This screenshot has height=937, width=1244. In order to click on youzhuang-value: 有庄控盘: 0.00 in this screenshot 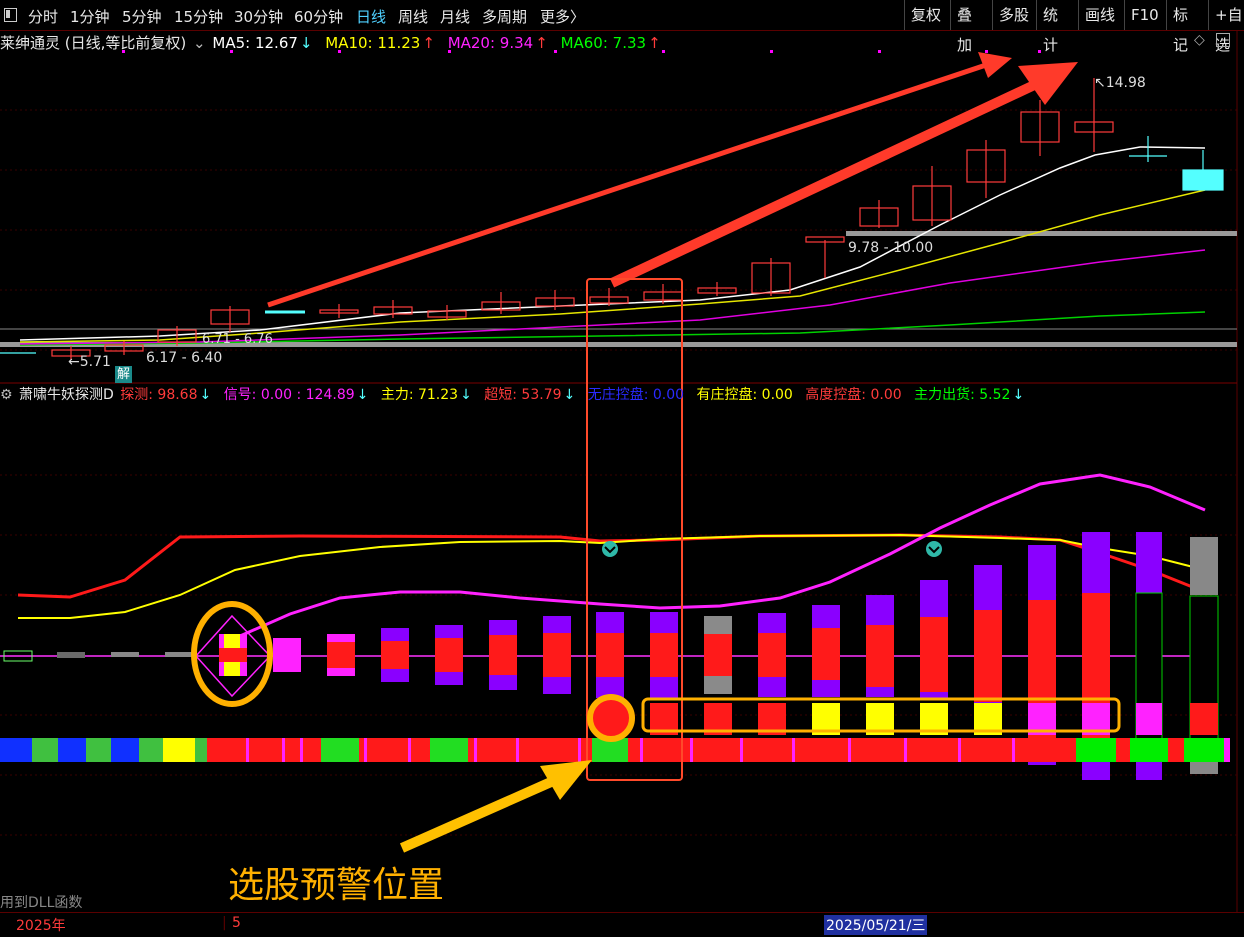, I will do `click(744, 395)`.